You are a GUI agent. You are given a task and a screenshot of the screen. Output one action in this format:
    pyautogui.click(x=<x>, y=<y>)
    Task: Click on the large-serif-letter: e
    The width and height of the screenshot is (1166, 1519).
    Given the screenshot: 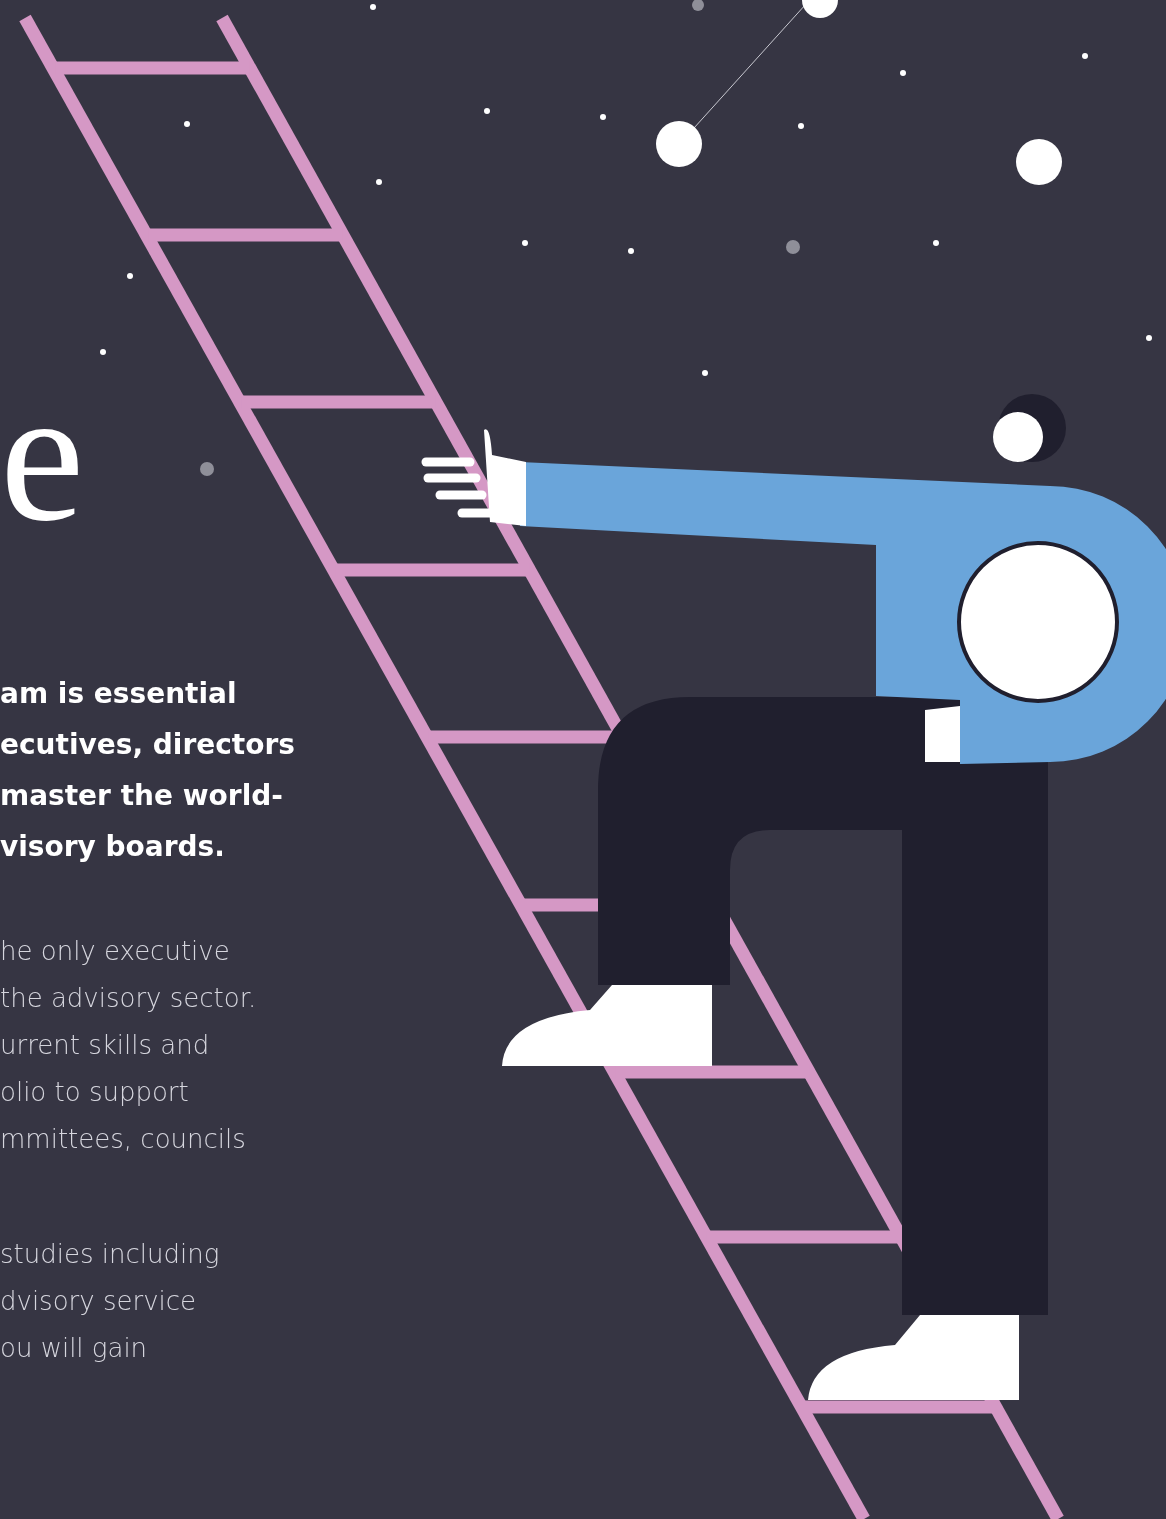 What is the action you would take?
    pyautogui.click(x=42, y=455)
    